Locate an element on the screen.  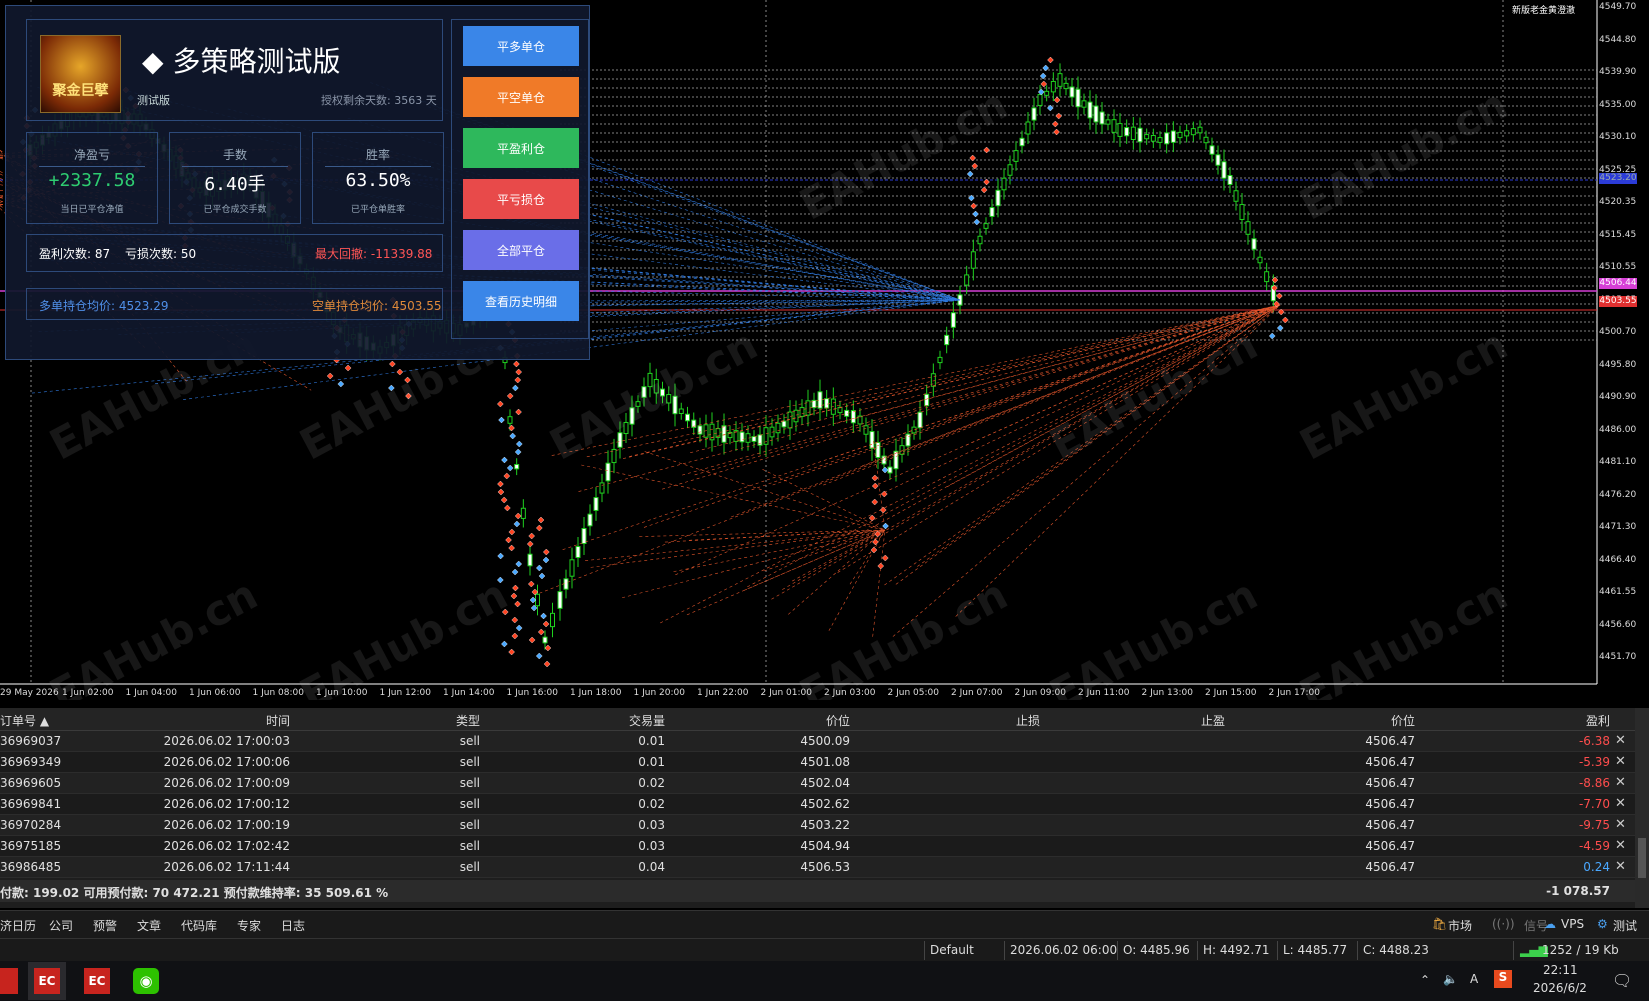
tab-articles: 文章 is located at coordinates (149, 925).